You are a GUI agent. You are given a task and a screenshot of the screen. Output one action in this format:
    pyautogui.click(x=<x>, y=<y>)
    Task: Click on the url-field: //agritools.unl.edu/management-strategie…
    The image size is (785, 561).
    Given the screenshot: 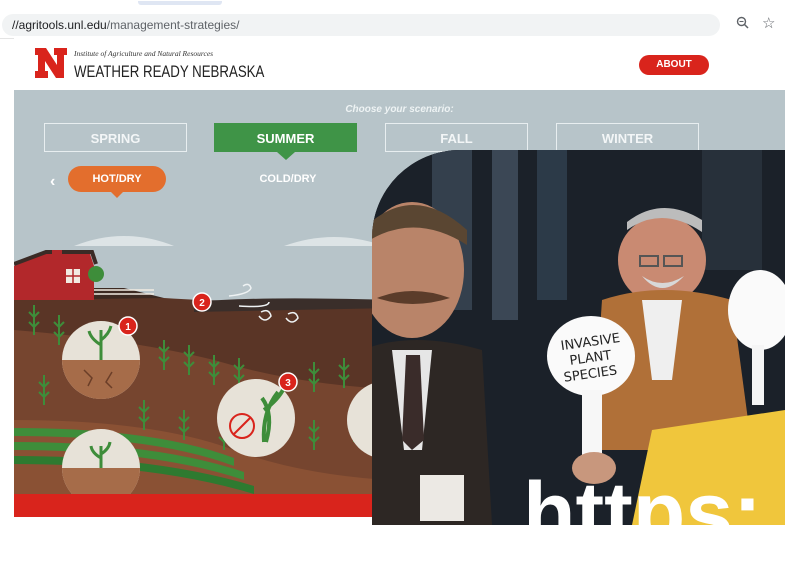 What is the action you would take?
    pyautogui.click(x=361, y=25)
    